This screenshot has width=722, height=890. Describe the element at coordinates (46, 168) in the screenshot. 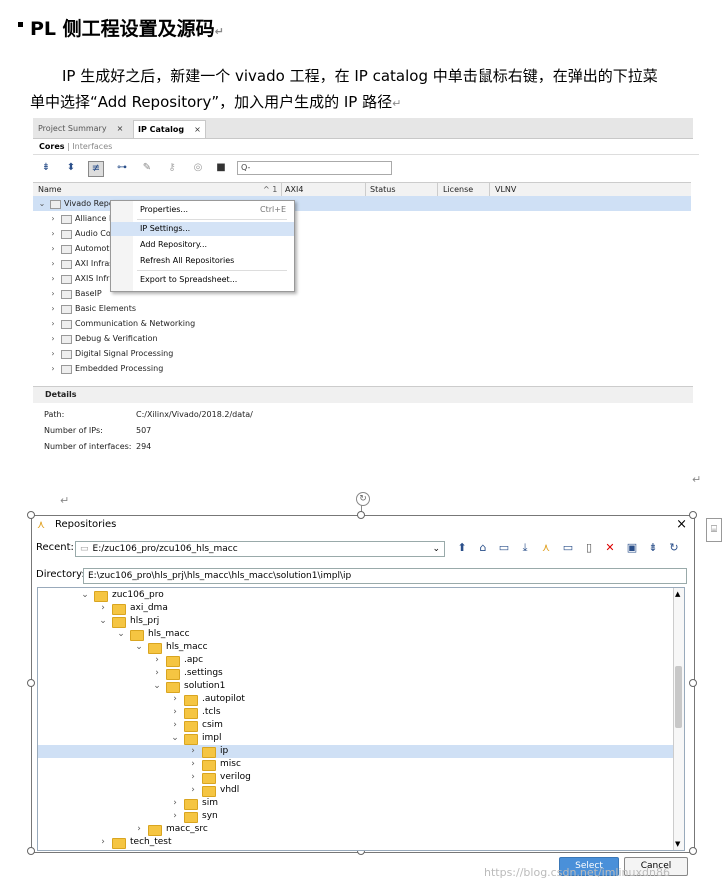

I see `collapse-all-icon: ⇟` at that location.